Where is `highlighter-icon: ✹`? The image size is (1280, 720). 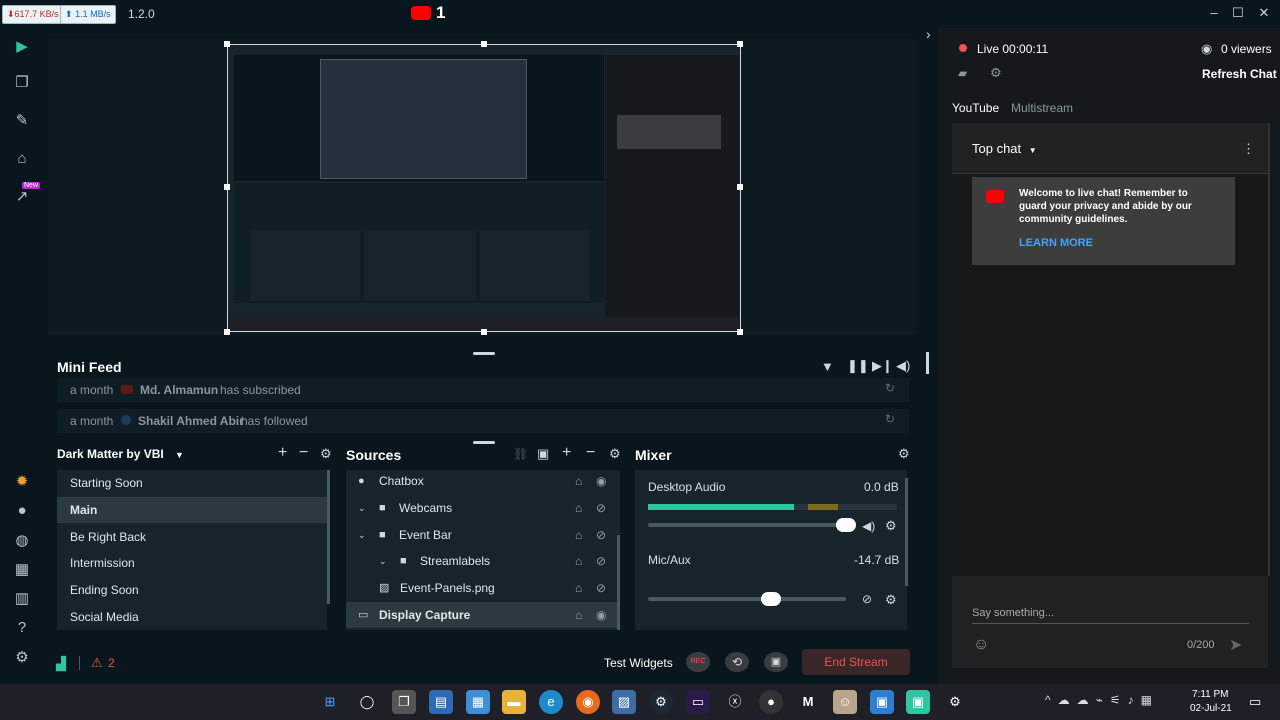
highlighter-icon: ✹ is located at coordinates (22, 482).